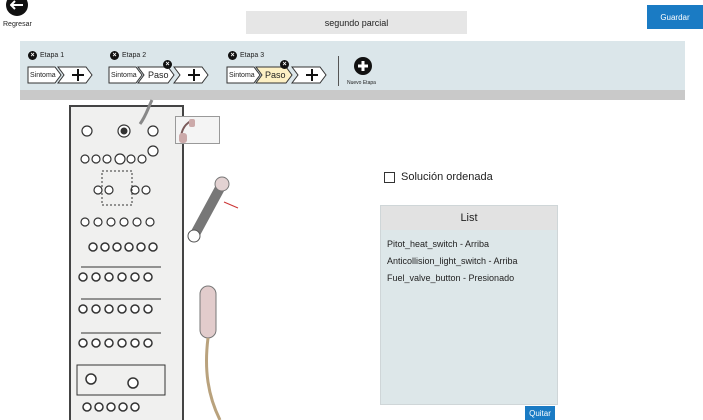  What do you see at coordinates (252, 55) in the screenshot?
I see `stage-3-label: Etapa 3` at bounding box center [252, 55].